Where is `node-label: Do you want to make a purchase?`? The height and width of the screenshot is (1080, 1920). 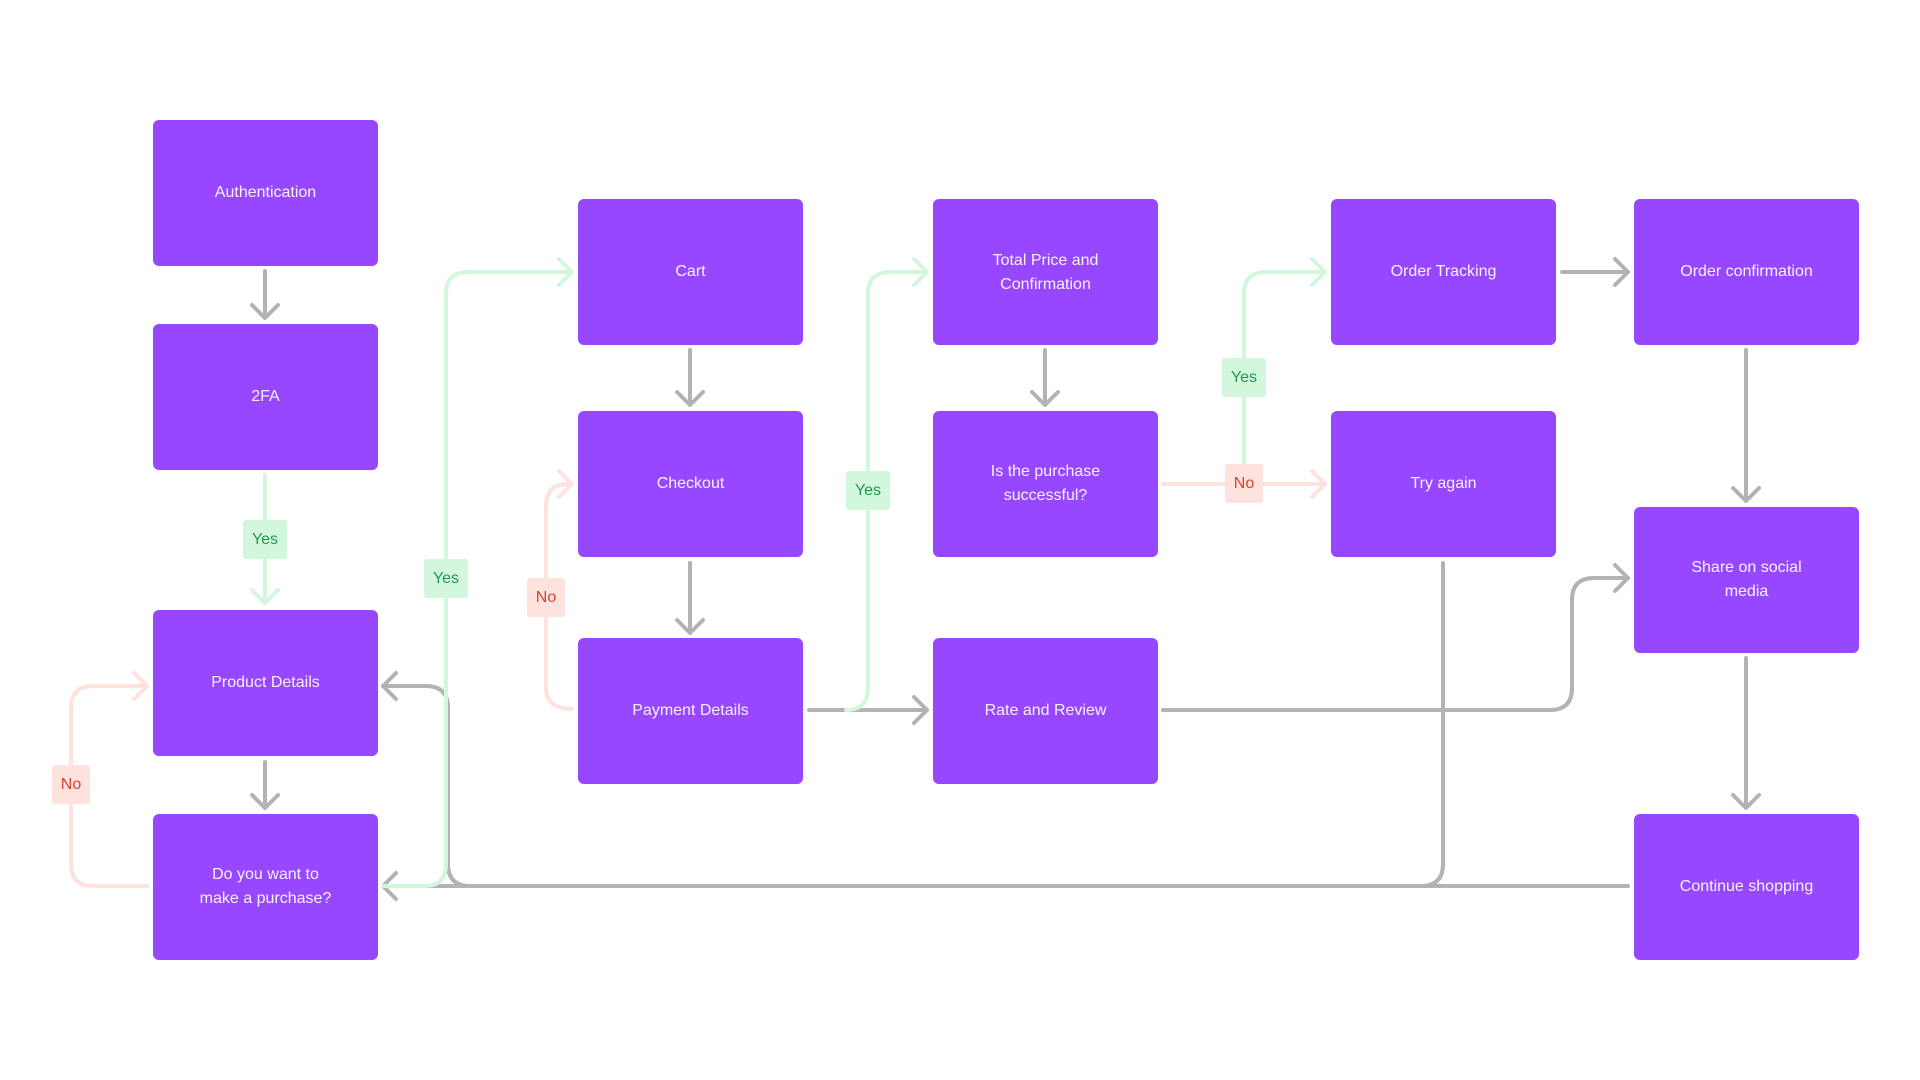
node-label: Do you want to make a purchase? is located at coordinates (265, 886).